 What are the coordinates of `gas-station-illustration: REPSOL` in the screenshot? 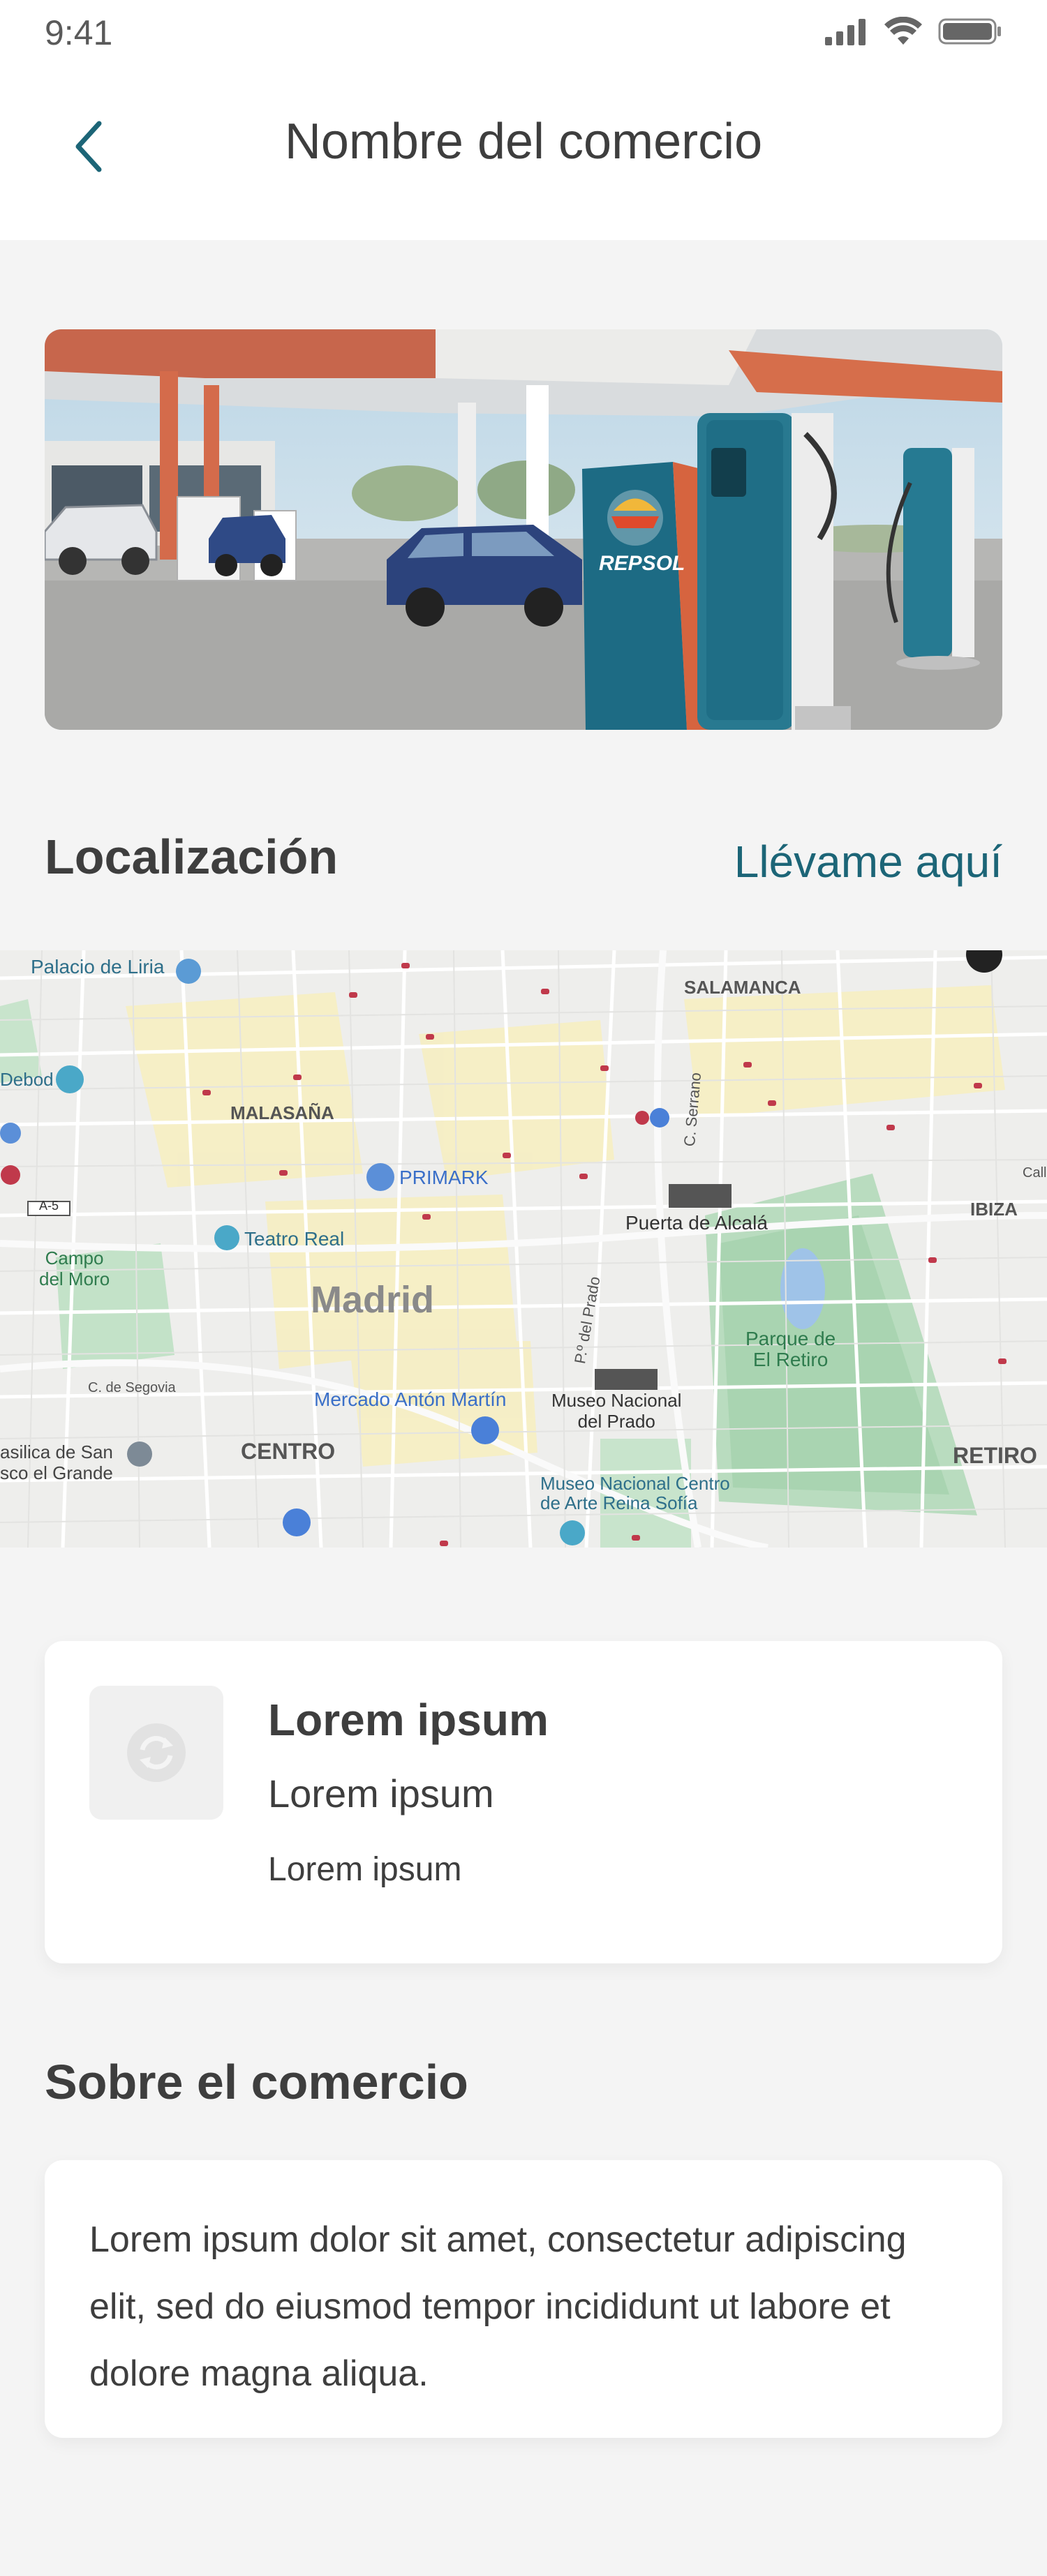 It's located at (523, 529).